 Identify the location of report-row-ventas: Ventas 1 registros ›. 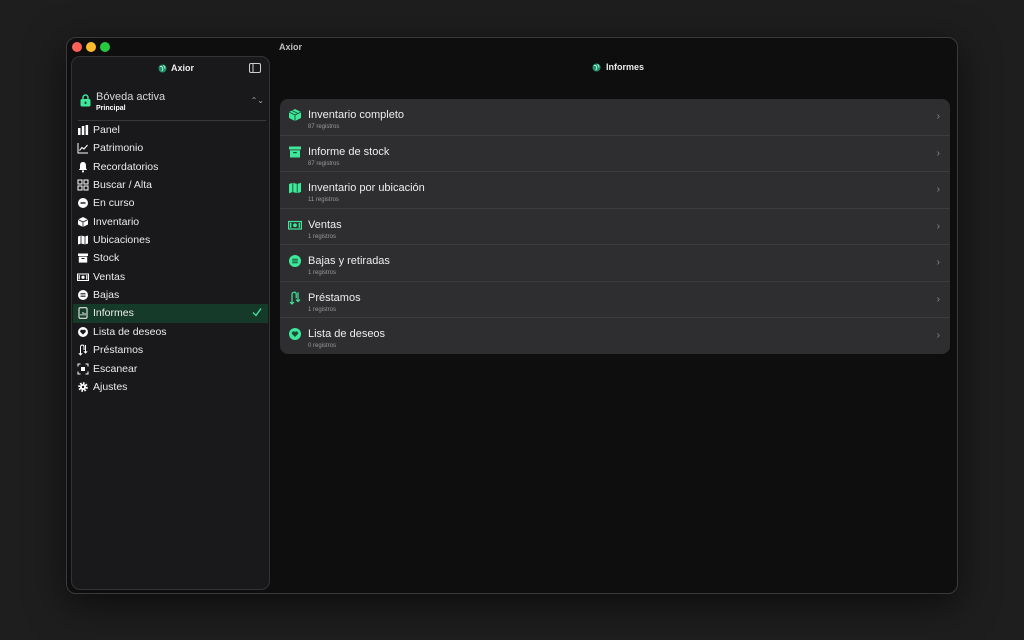
(615, 227).